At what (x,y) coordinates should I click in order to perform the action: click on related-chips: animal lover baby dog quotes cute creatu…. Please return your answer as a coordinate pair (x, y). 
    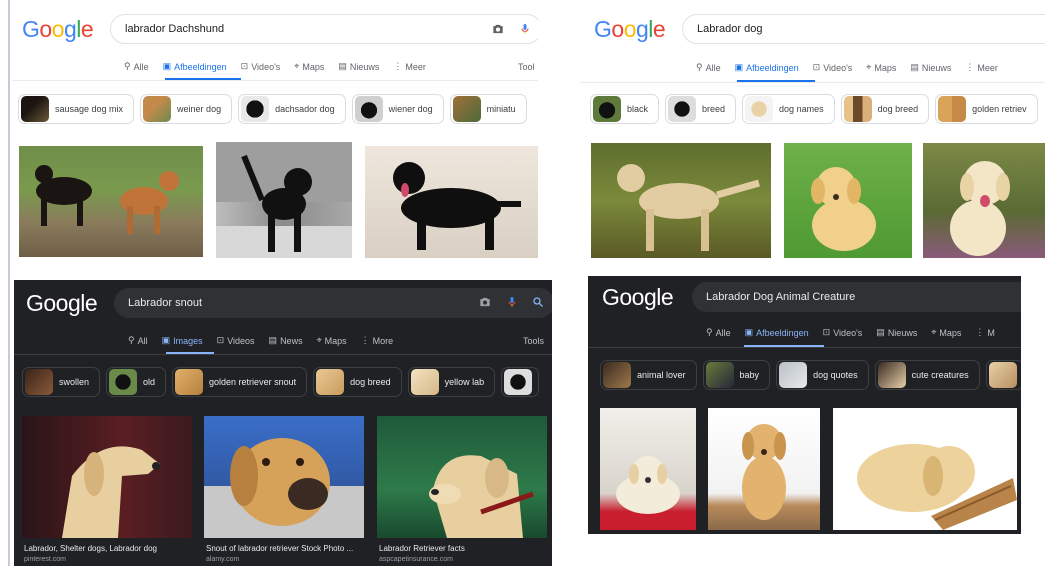
    Looking at the image, I should click on (810, 375).